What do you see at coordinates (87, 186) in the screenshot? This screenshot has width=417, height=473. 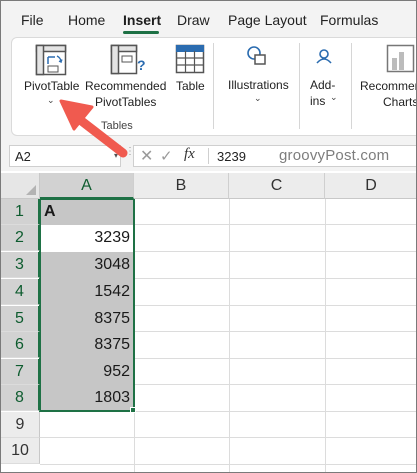 I see `column-header-a: A` at bounding box center [87, 186].